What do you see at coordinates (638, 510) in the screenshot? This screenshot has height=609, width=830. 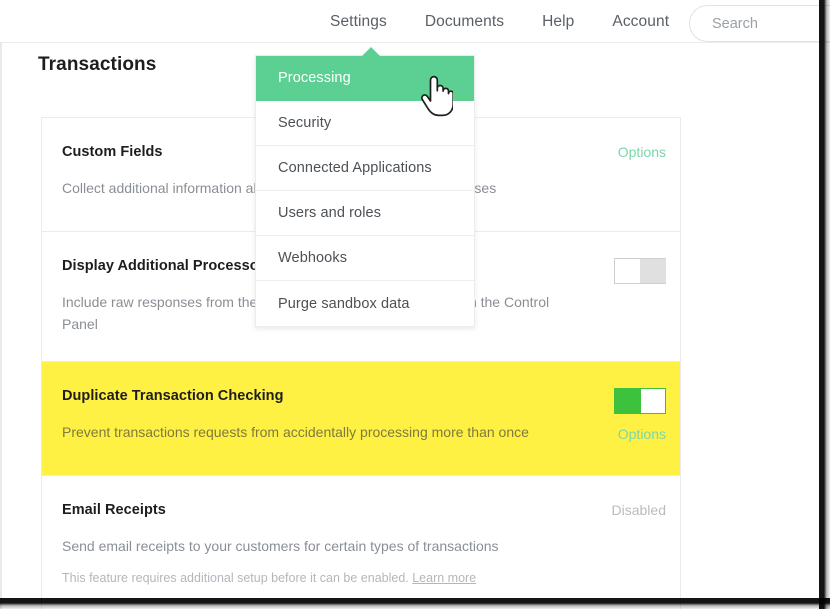 I see `status-badge: Disabled` at bounding box center [638, 510].